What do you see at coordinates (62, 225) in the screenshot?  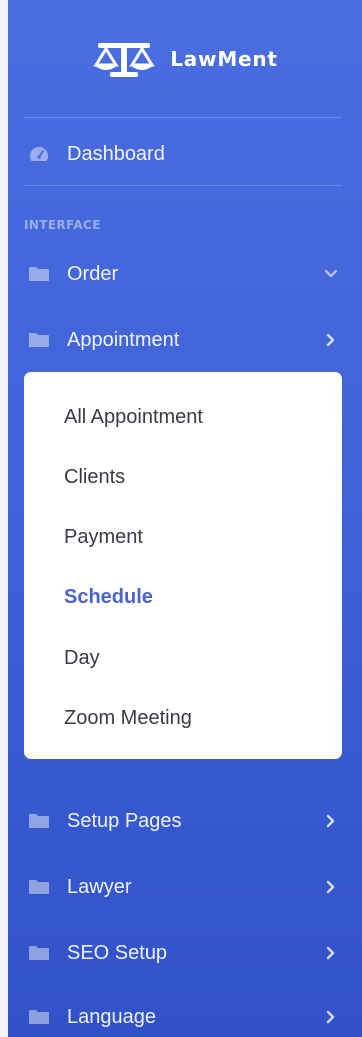 I see `section-heading: INTERFACE` at bounding box center [62, 225].